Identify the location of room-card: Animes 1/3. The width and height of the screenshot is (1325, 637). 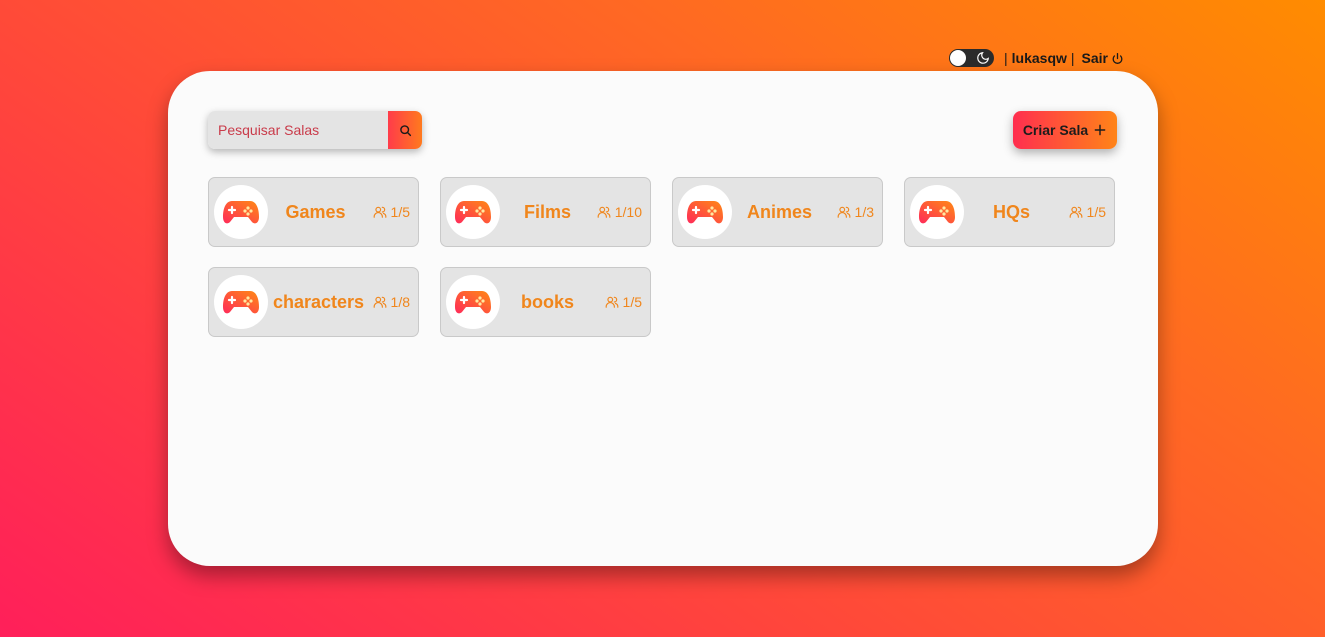
(777, 212).